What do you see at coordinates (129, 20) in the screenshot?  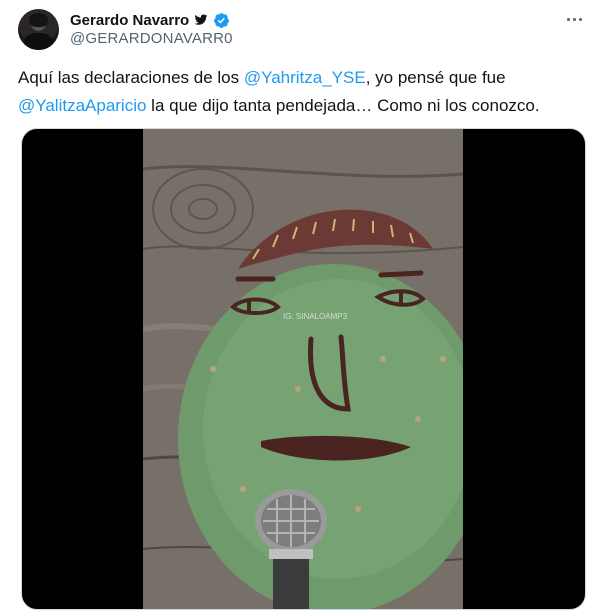 I see `author-display-name: Gerardo Navarro` at bounding box center [129, 20].